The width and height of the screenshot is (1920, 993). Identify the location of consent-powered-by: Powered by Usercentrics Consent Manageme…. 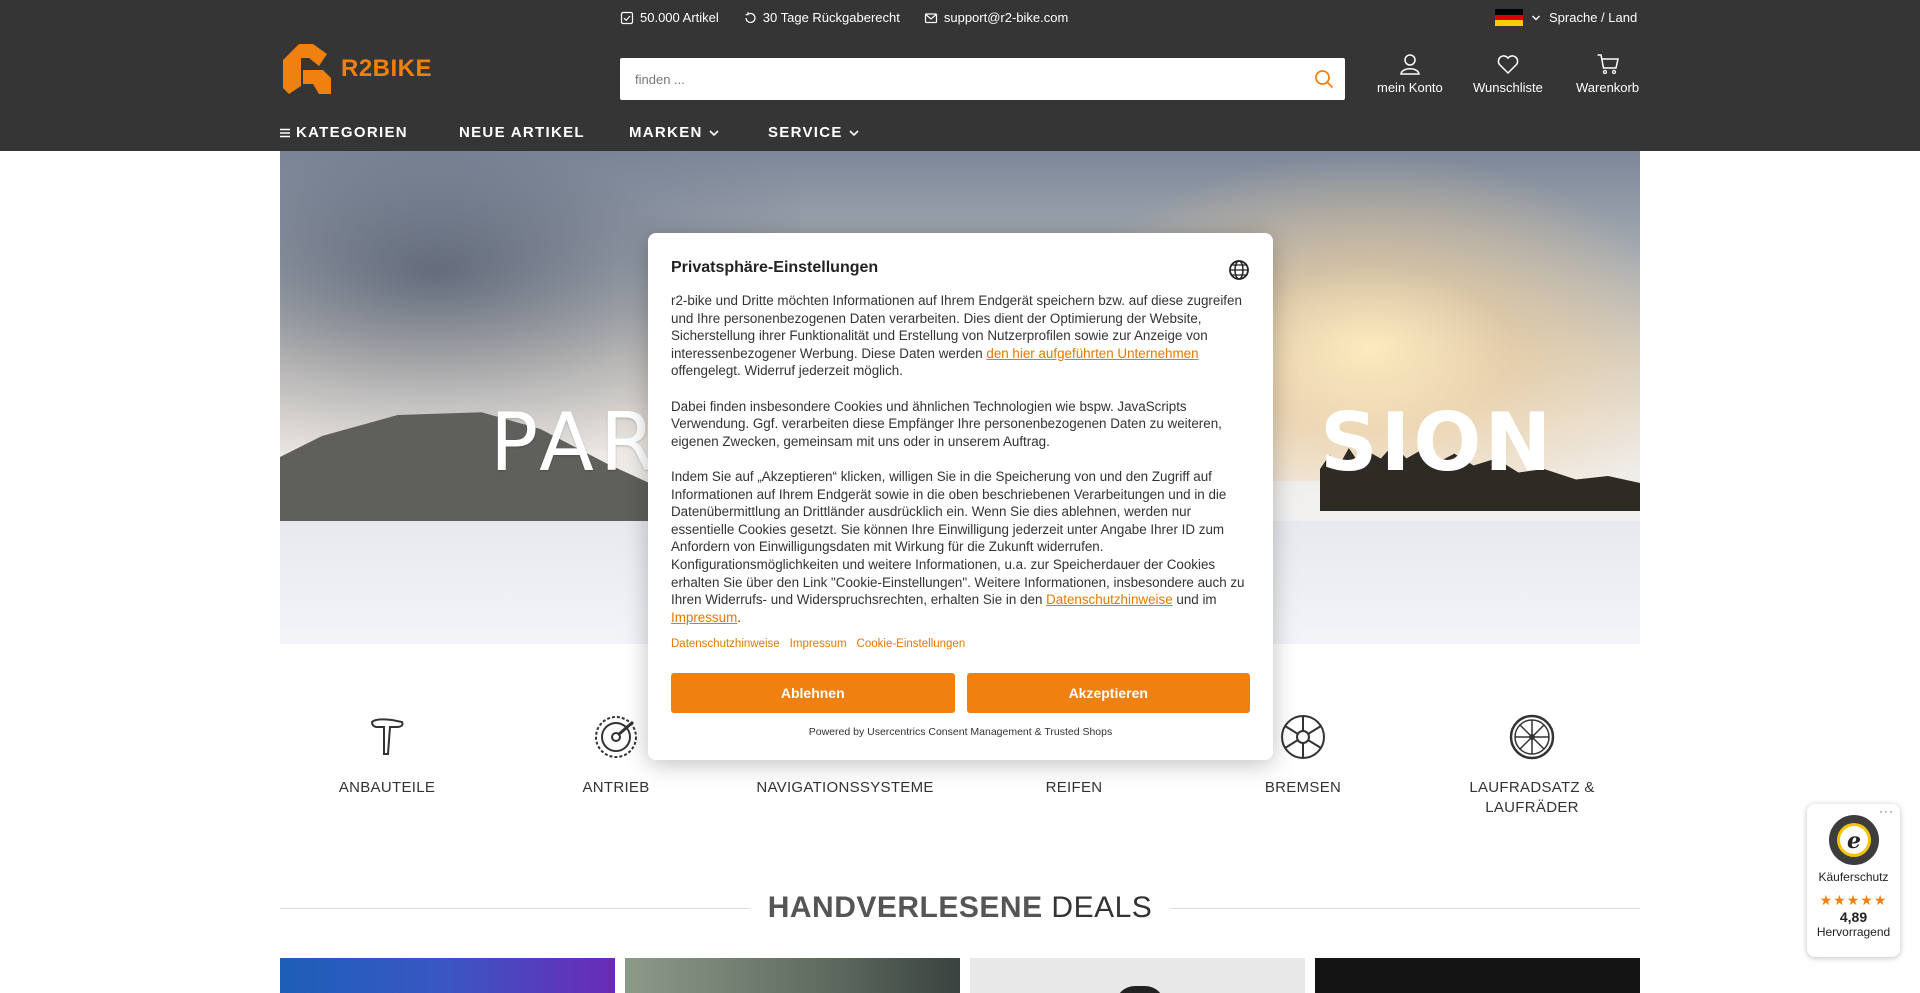
(960, 731).